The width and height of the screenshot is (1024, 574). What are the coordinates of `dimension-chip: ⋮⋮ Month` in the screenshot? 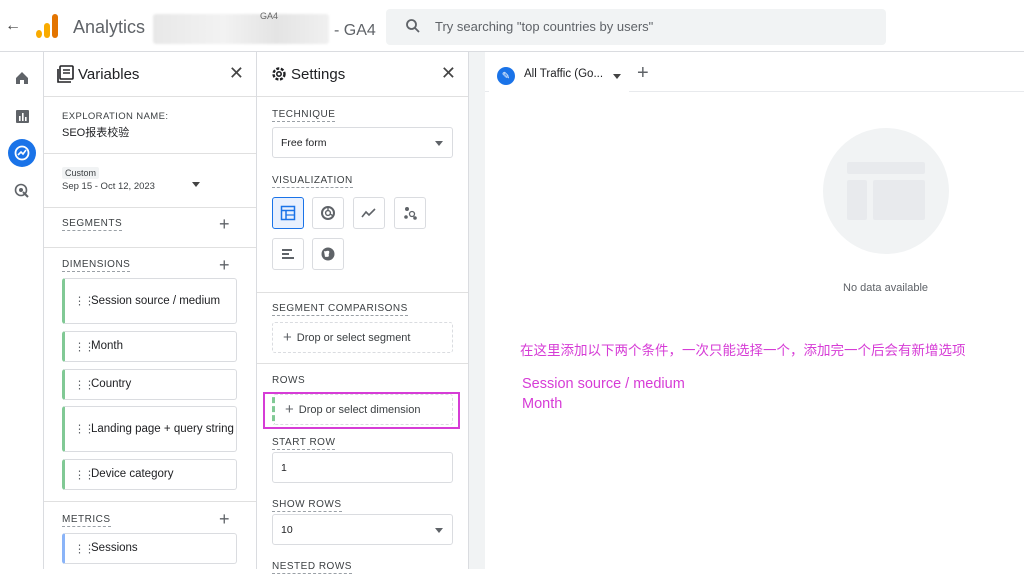 It's located at (149, 346).